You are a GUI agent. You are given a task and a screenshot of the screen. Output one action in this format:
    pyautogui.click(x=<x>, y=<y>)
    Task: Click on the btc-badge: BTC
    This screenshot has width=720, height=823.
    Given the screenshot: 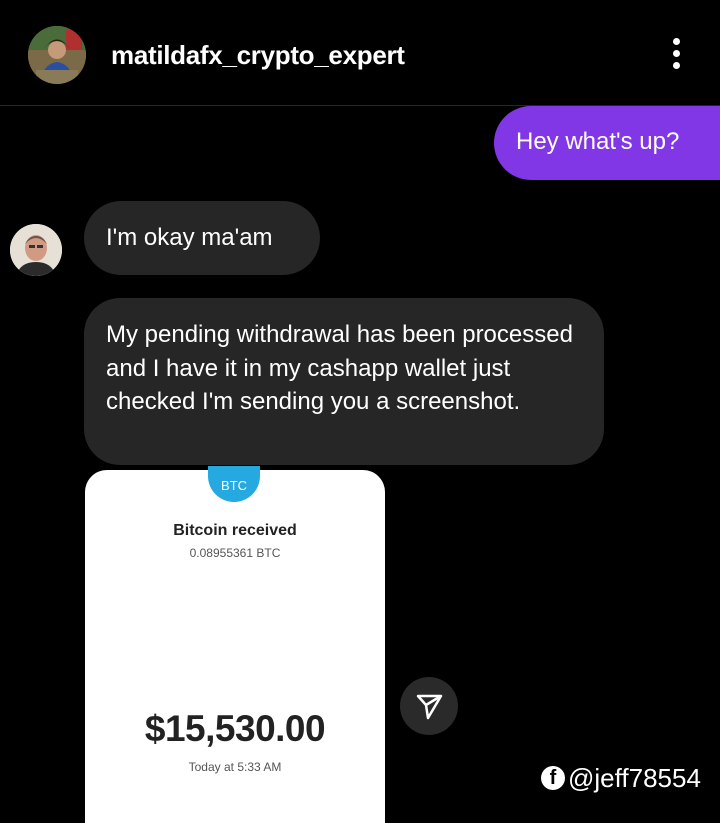 What is the action you would take?
    pyautogui.click(x=234, y=484)
    